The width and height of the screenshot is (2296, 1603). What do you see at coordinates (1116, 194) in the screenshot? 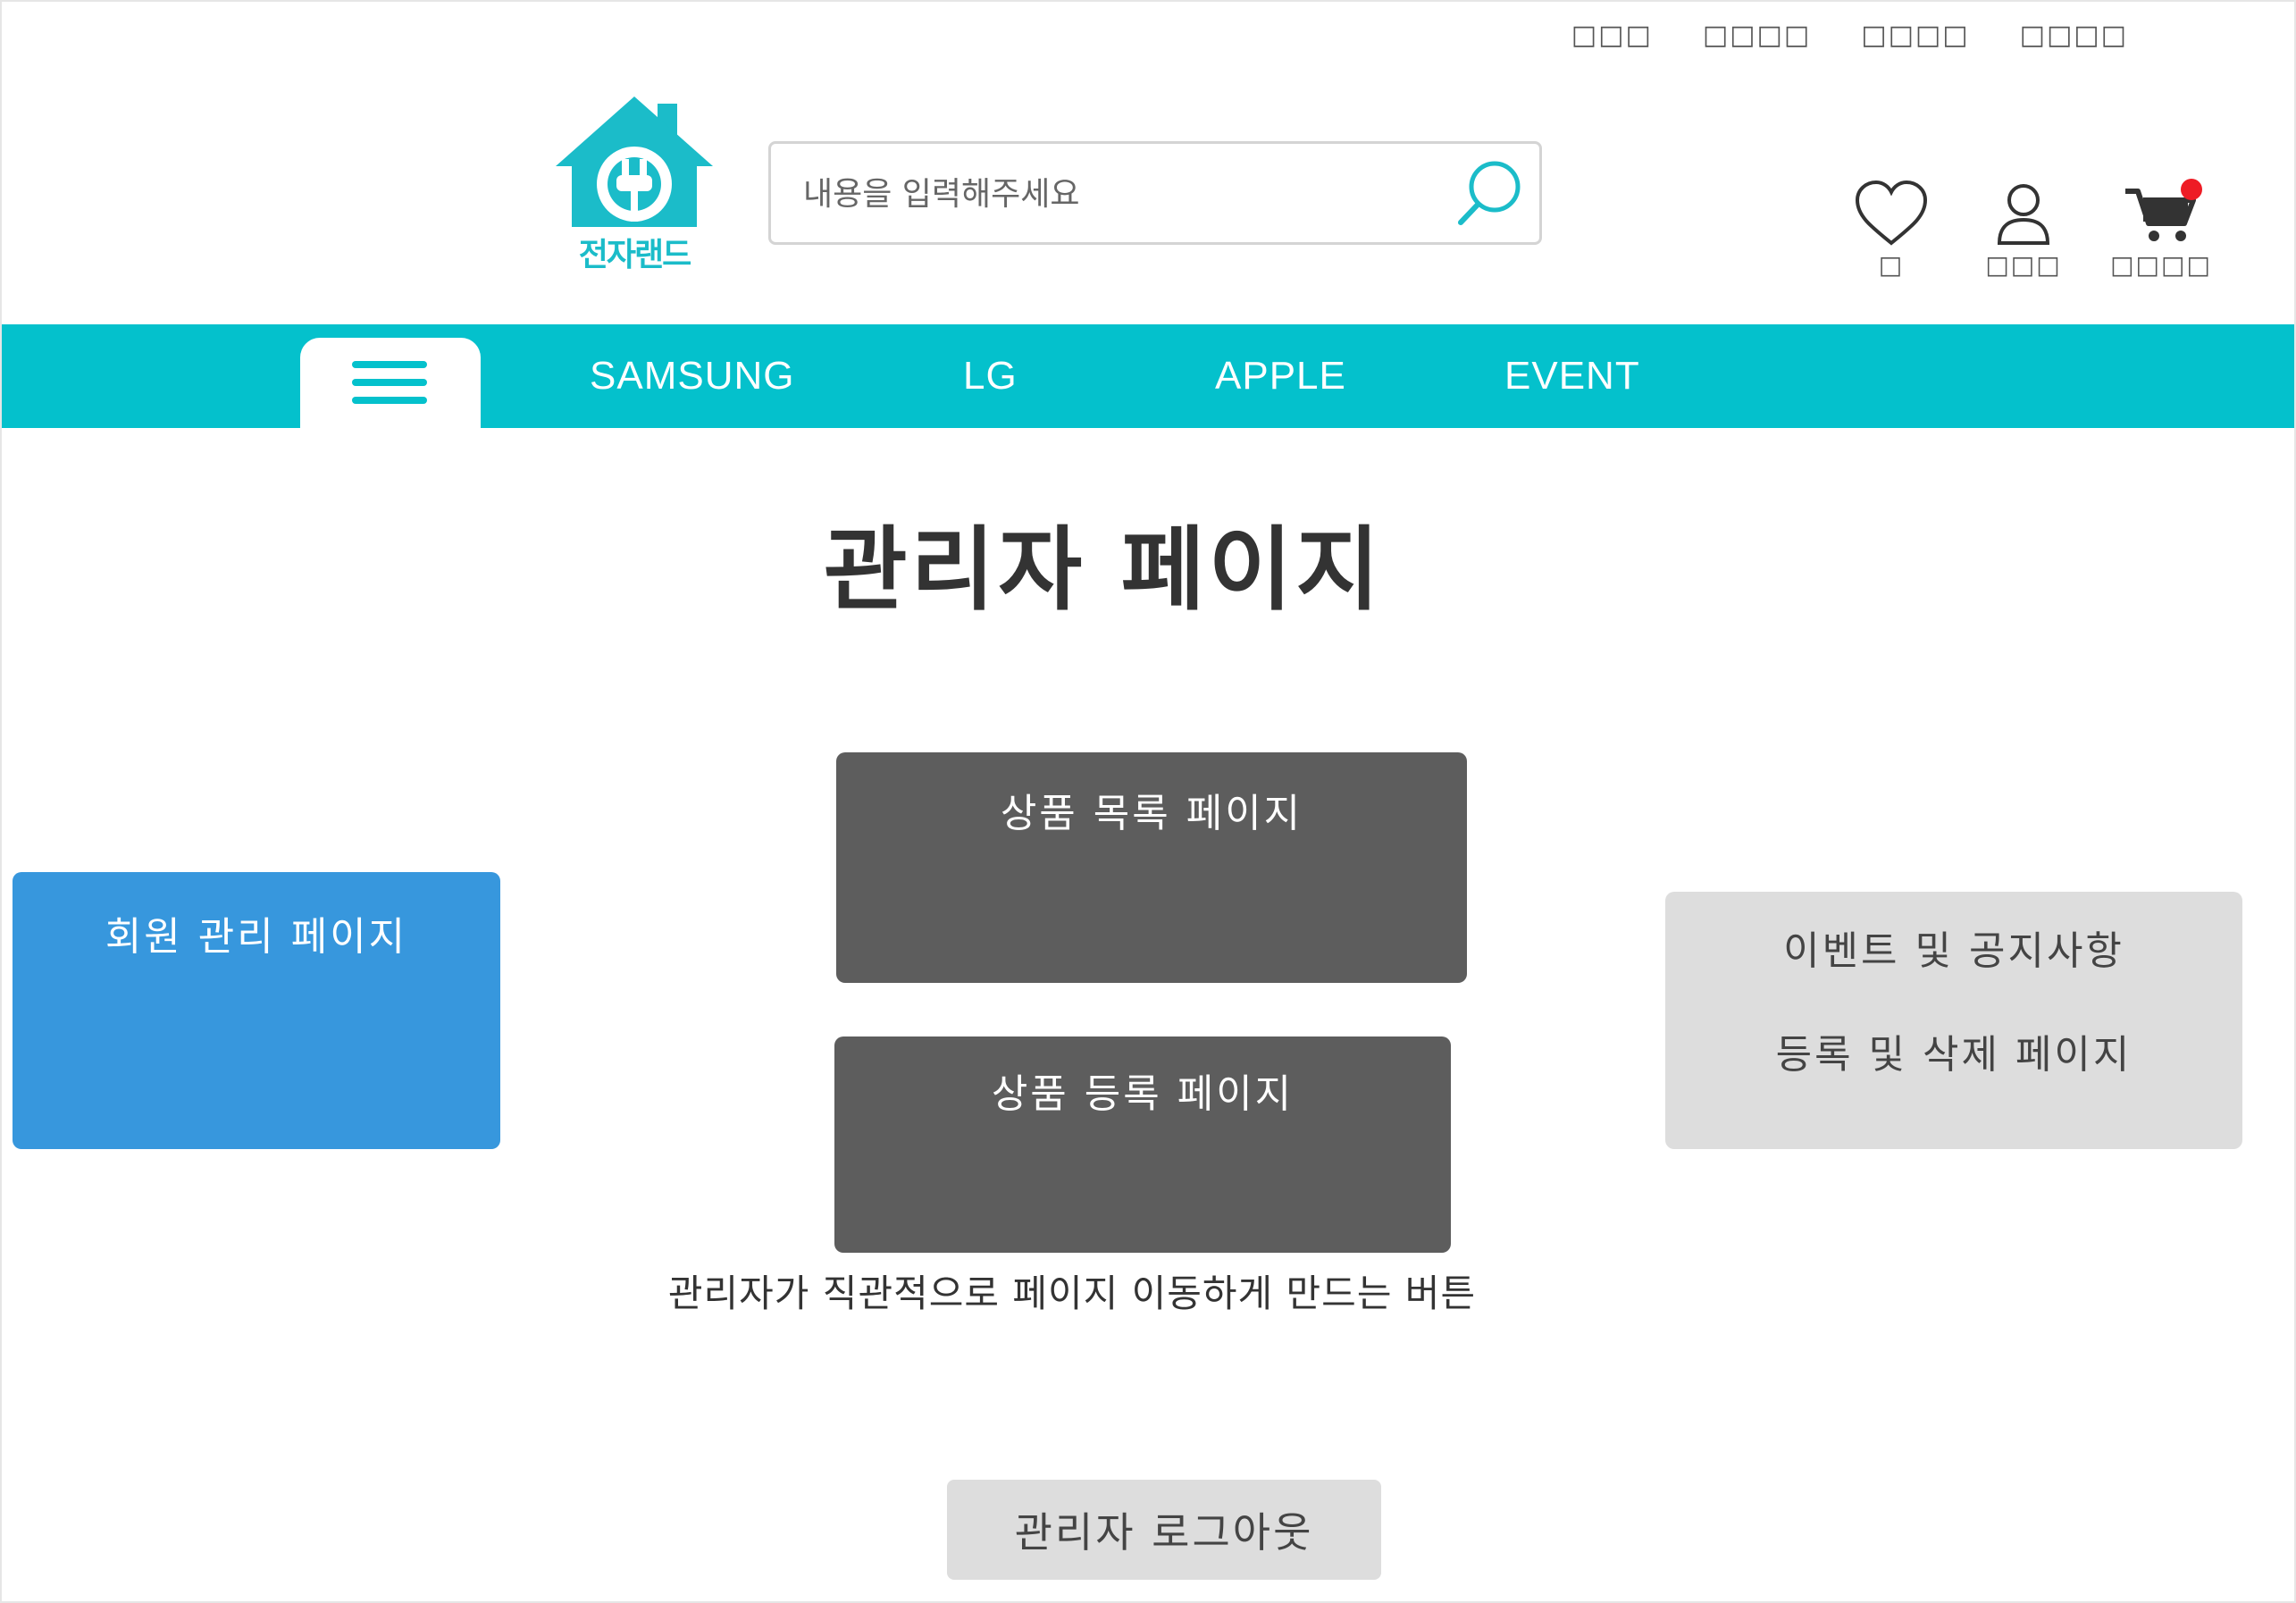
I see `search-input` at bounding box center [1116, 194].